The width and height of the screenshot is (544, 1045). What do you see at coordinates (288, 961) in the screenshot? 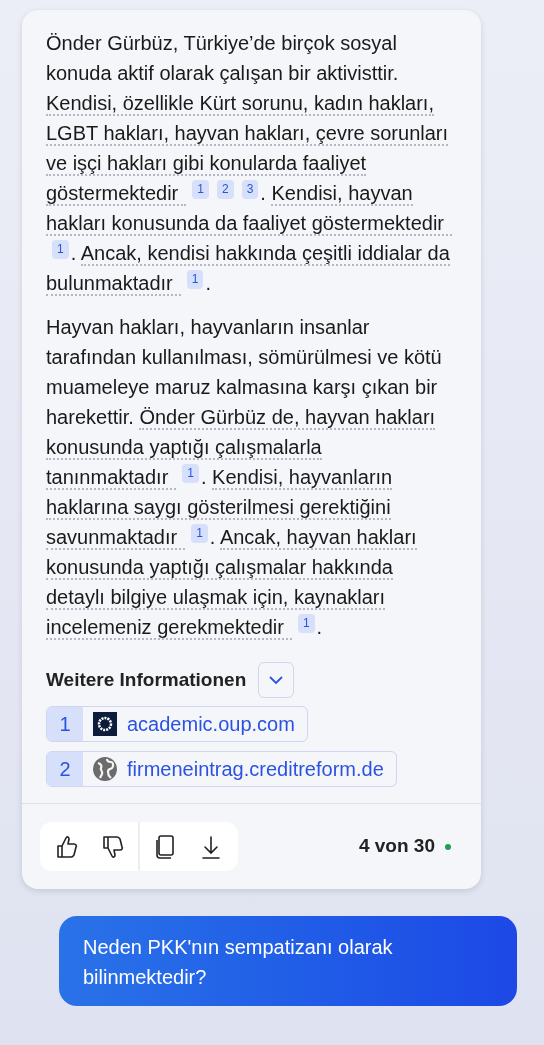
I see `user-message: Neden PKK'nın sempatizanı olarak bilinmektedir?` at bounding box center [288, 961].